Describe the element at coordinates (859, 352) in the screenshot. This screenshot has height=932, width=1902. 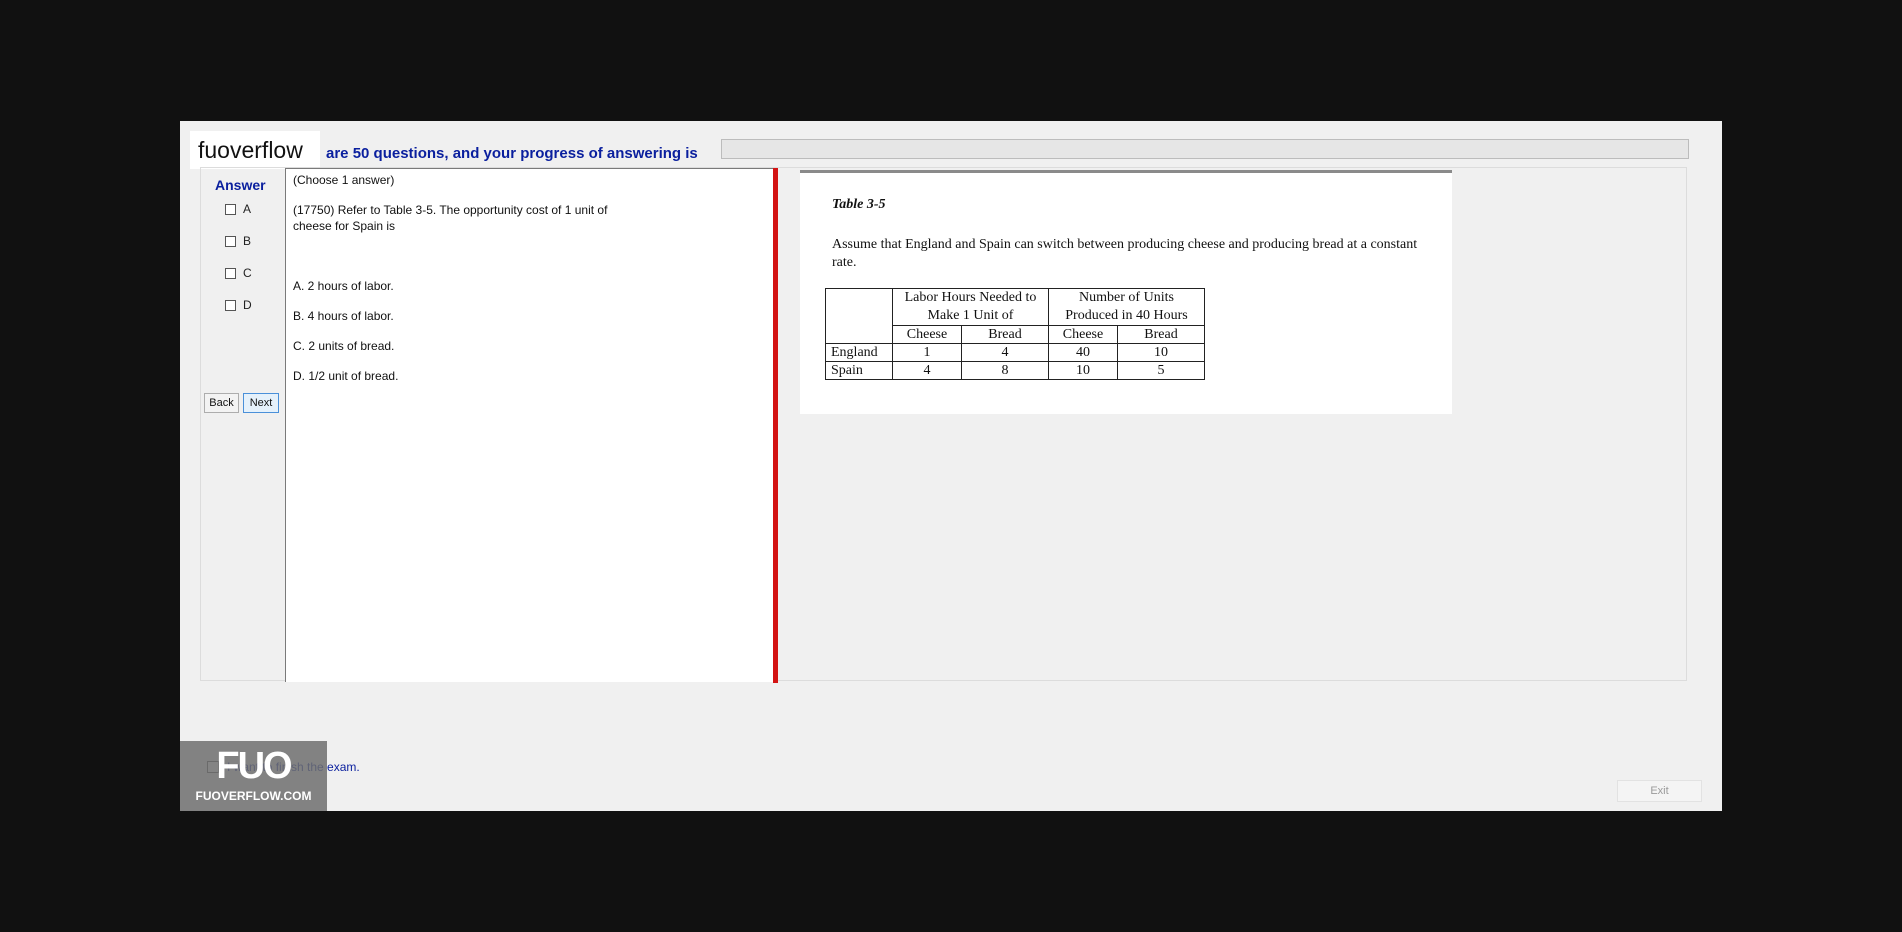
I see `table-row-label: England` at that location.